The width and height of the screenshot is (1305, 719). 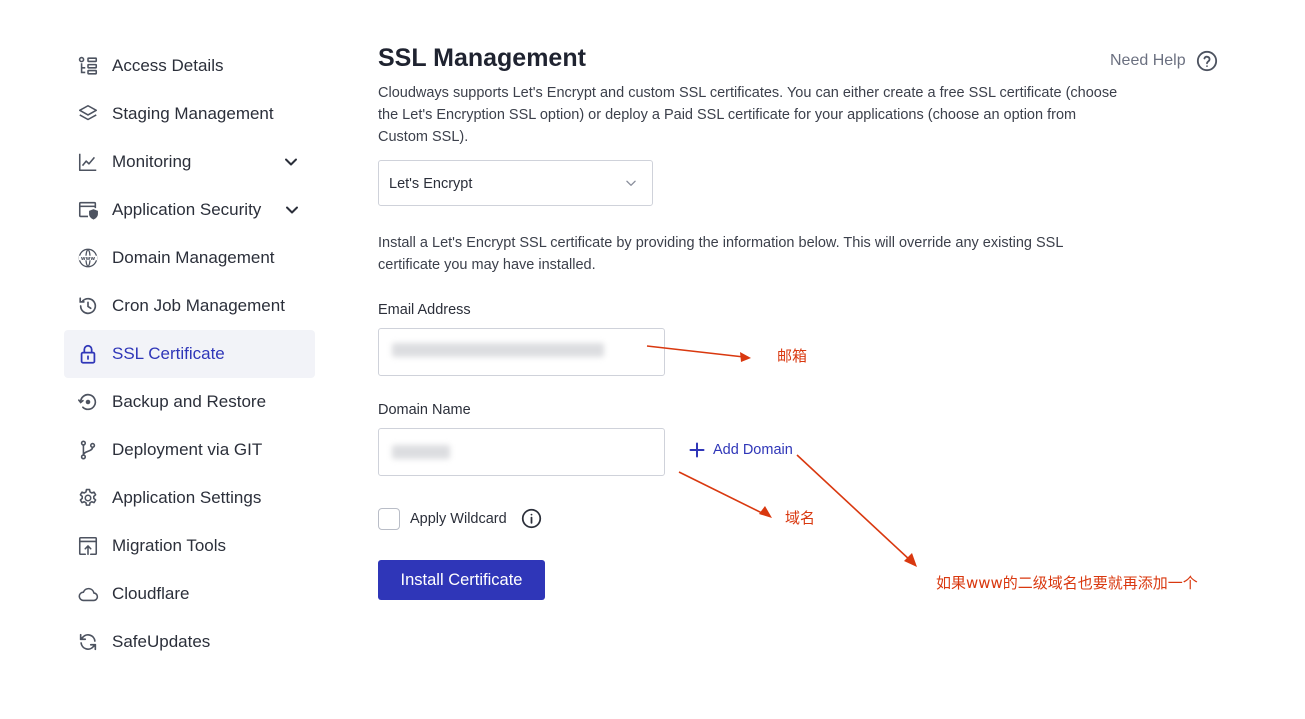 What do you see at coordinates (88, 546) in the screenshot?
I see `upload-window-icon` at bounding box center [88, 546].